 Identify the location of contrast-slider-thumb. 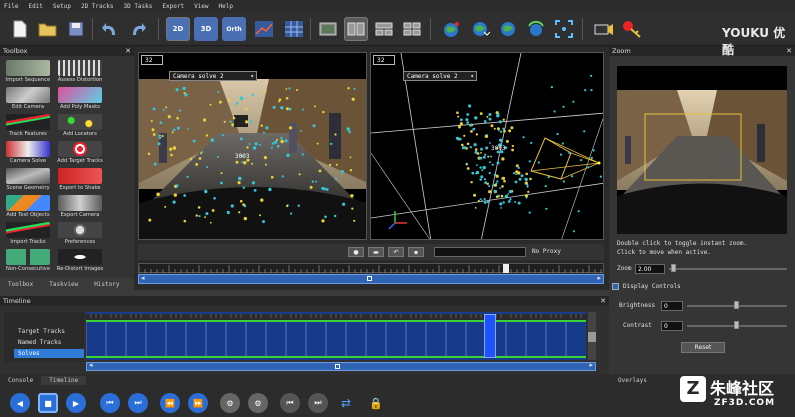
(736, 325).